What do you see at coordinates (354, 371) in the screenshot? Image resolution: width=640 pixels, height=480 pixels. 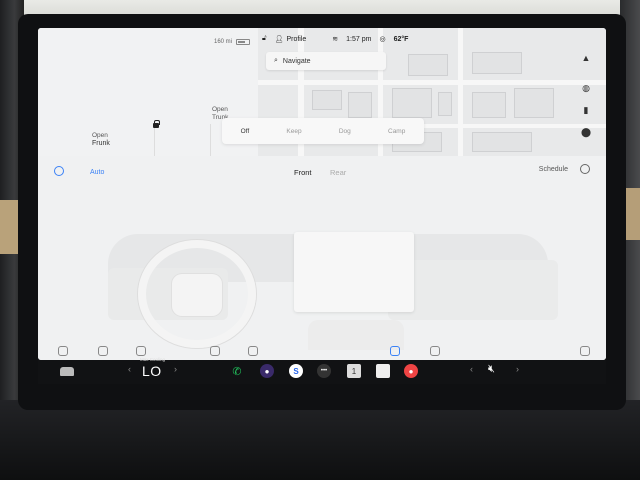 I see `calendar-icon: 1` at bounding box center [354, 371].